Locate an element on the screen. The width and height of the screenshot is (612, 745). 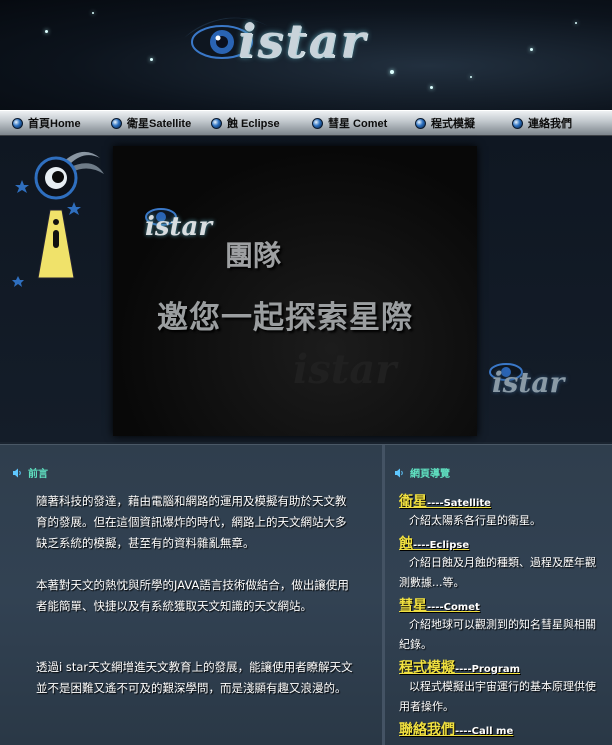
guide-link-label: 聯絡我們 is located at coordinates (427, 730).